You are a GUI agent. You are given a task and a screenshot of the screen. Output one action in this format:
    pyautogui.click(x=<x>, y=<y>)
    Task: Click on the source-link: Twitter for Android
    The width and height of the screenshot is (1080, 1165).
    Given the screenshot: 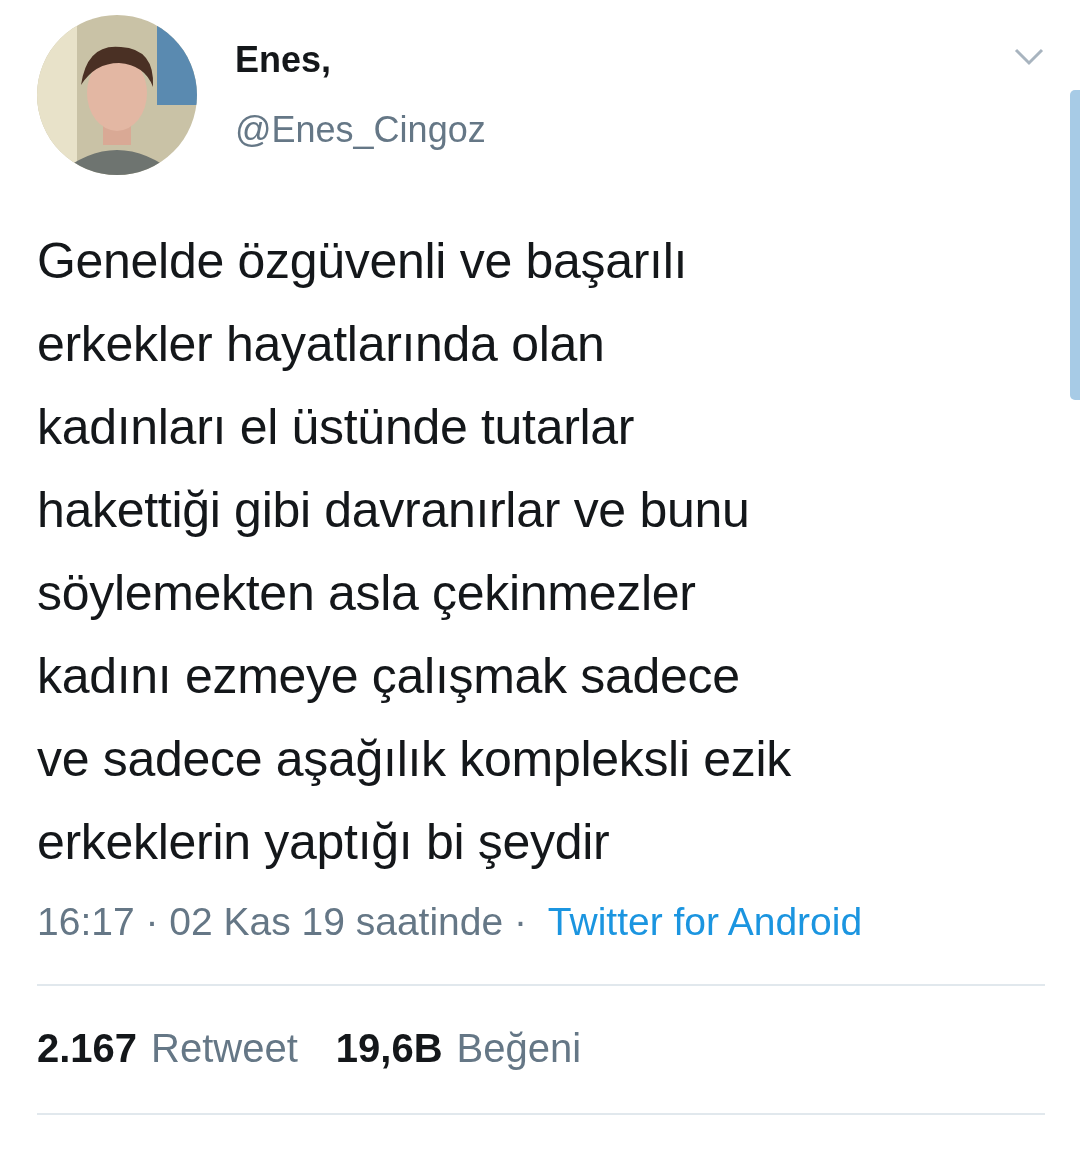 What is the action you would take?
    pyautogui.click(x=705, y=921)
    